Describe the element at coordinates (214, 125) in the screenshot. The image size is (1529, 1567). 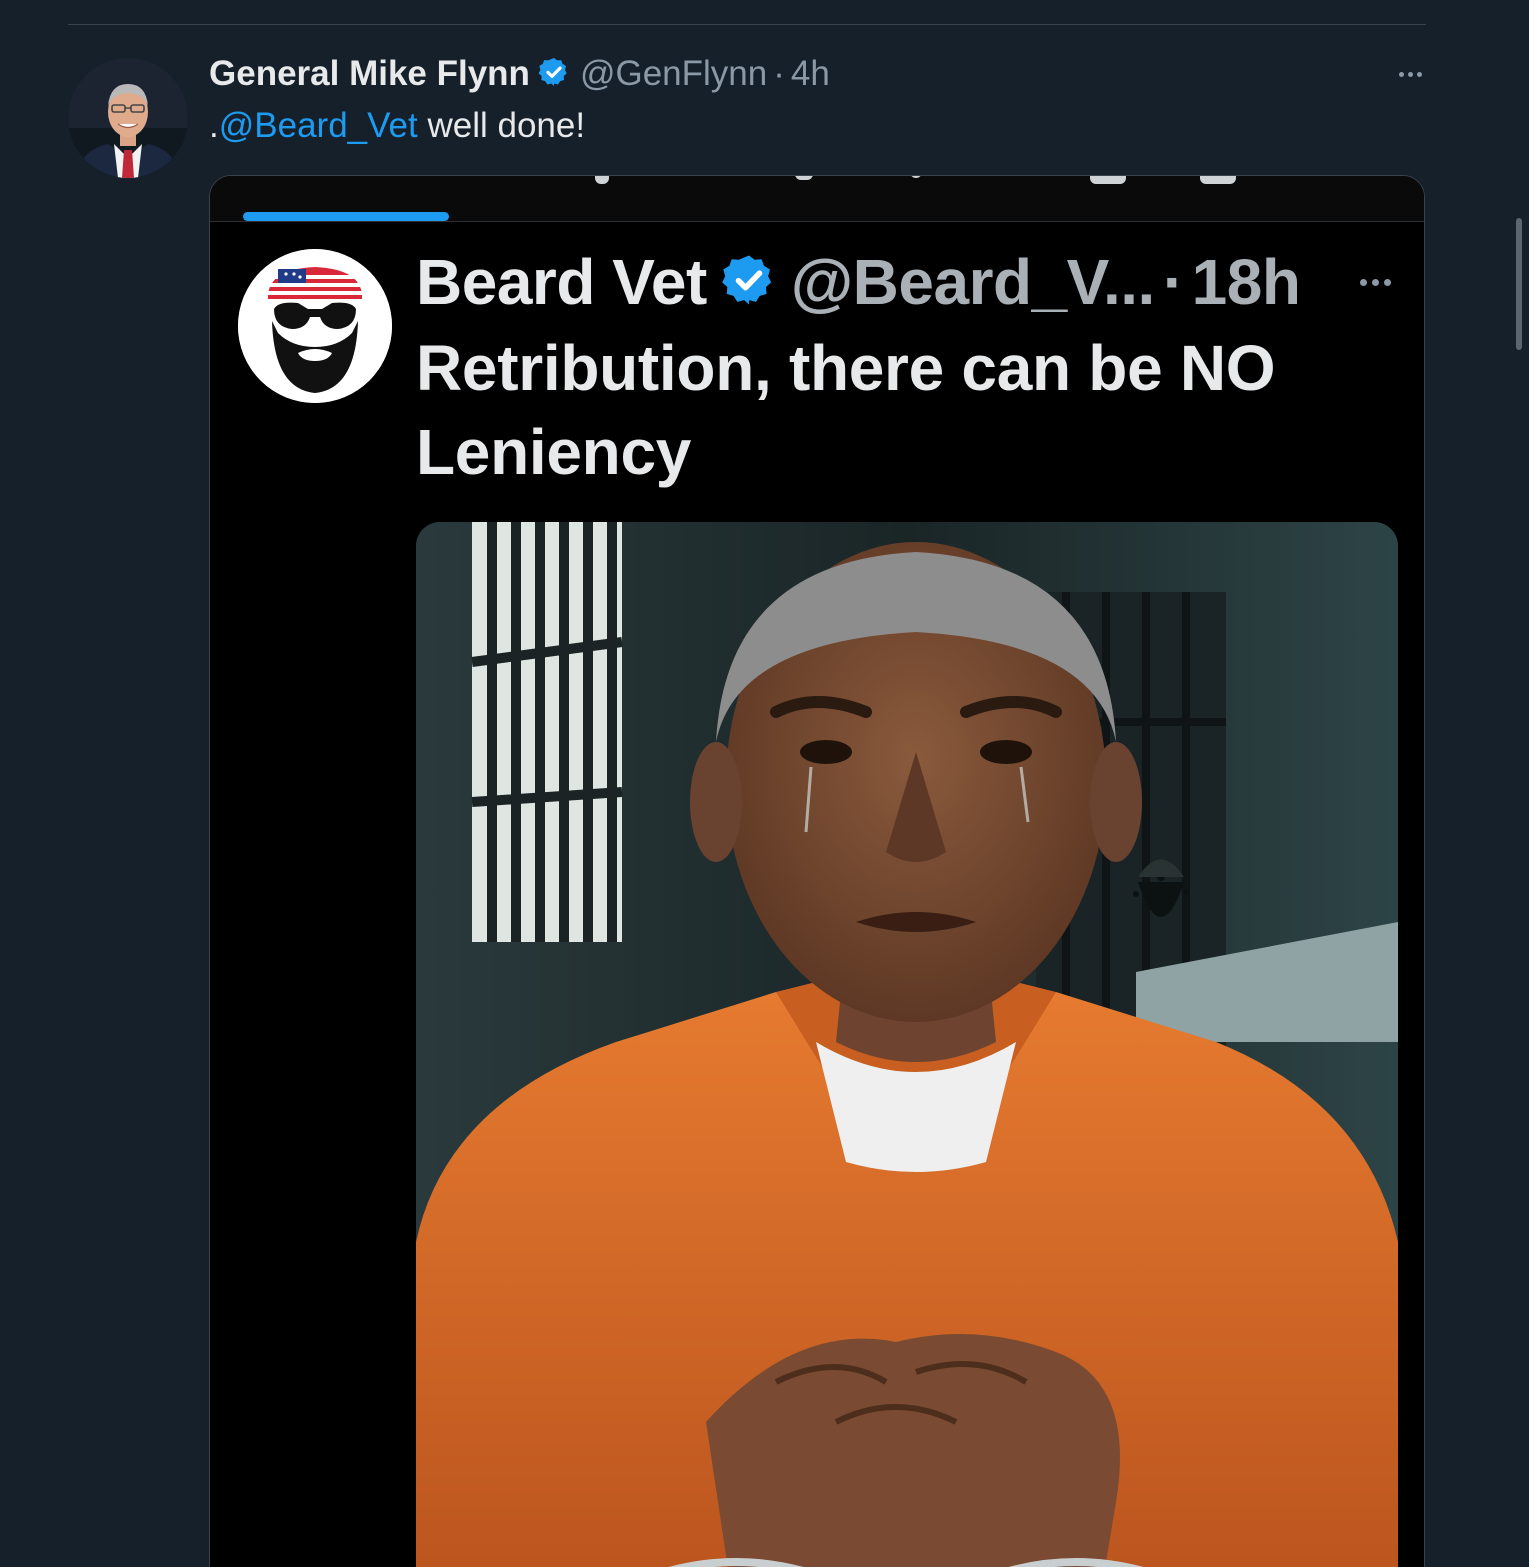
I see `text-prefix: .` at that location.